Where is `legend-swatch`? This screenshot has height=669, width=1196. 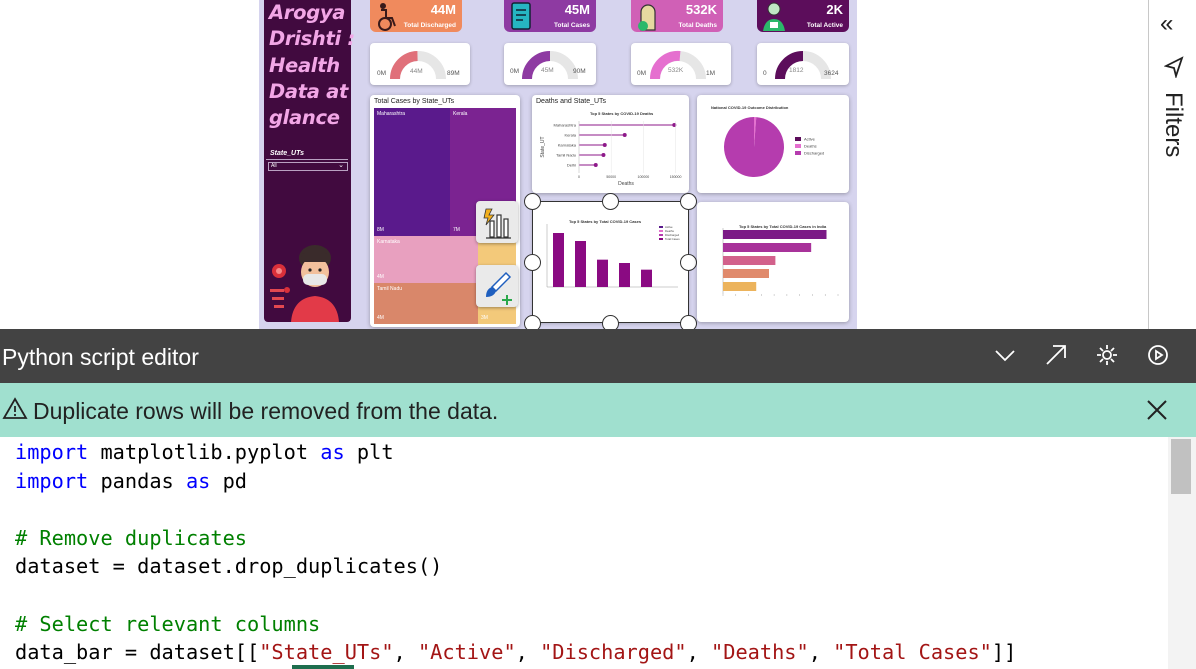
legend-swatch is located at coordinates (798, 153).